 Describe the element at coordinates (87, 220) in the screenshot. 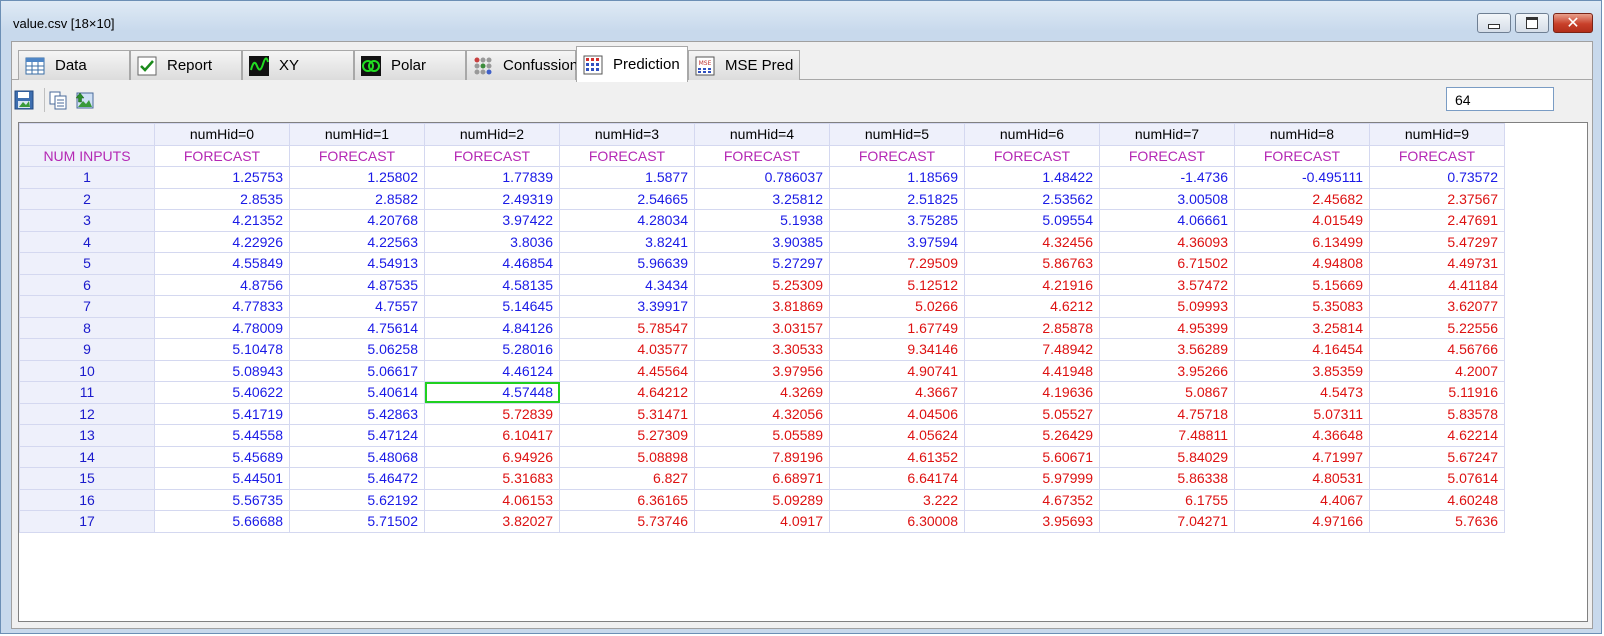

I see `row-header: 3` at that location.